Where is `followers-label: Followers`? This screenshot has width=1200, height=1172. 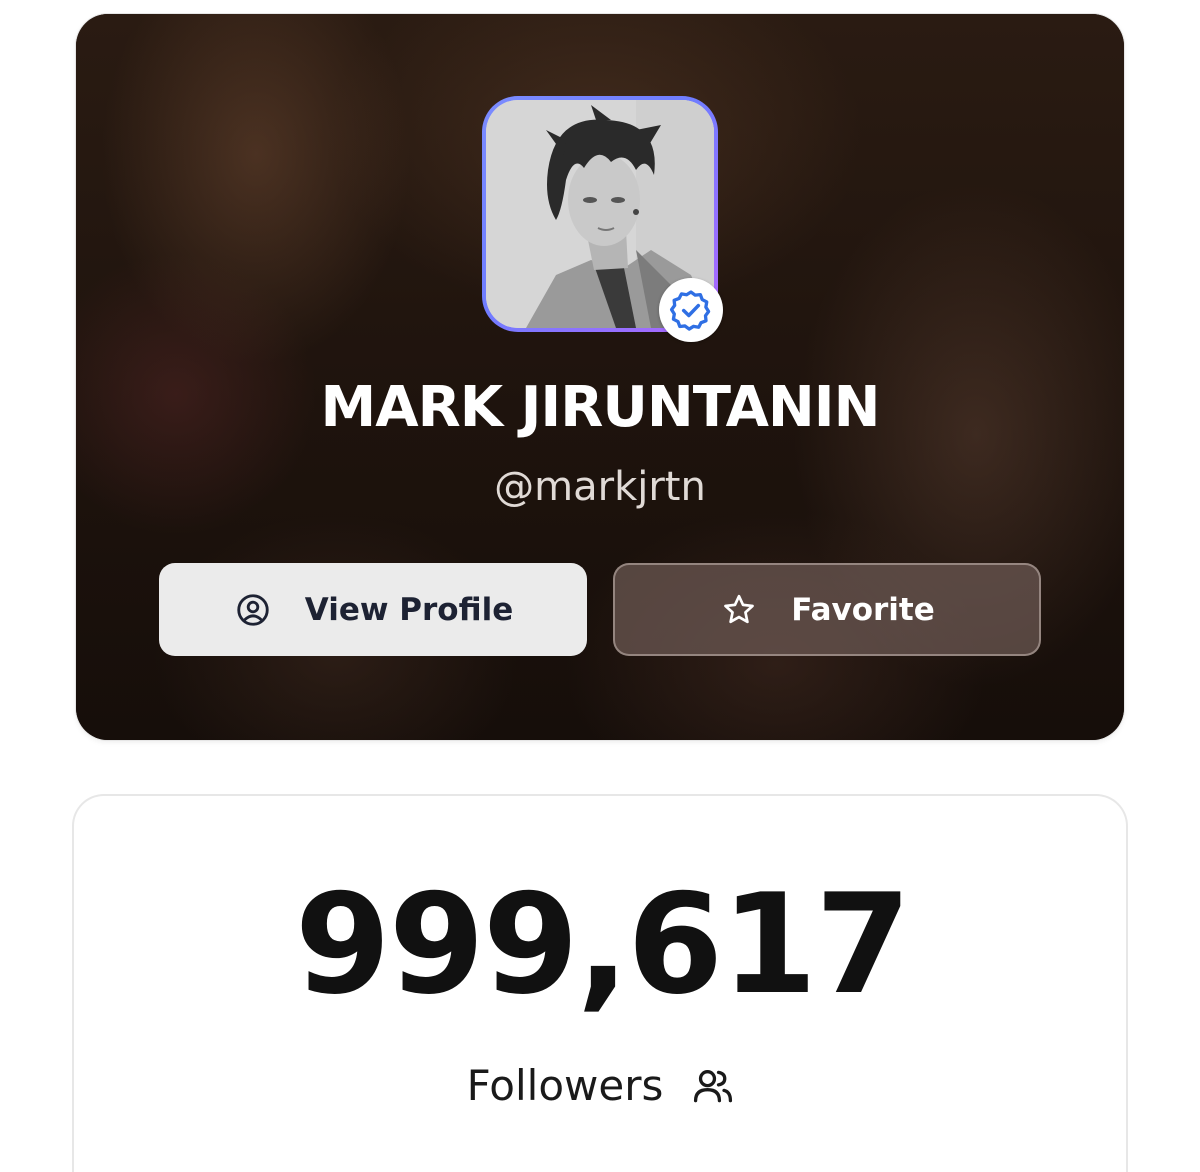
followers-label: Followers is located at coordinates (565, 1085).